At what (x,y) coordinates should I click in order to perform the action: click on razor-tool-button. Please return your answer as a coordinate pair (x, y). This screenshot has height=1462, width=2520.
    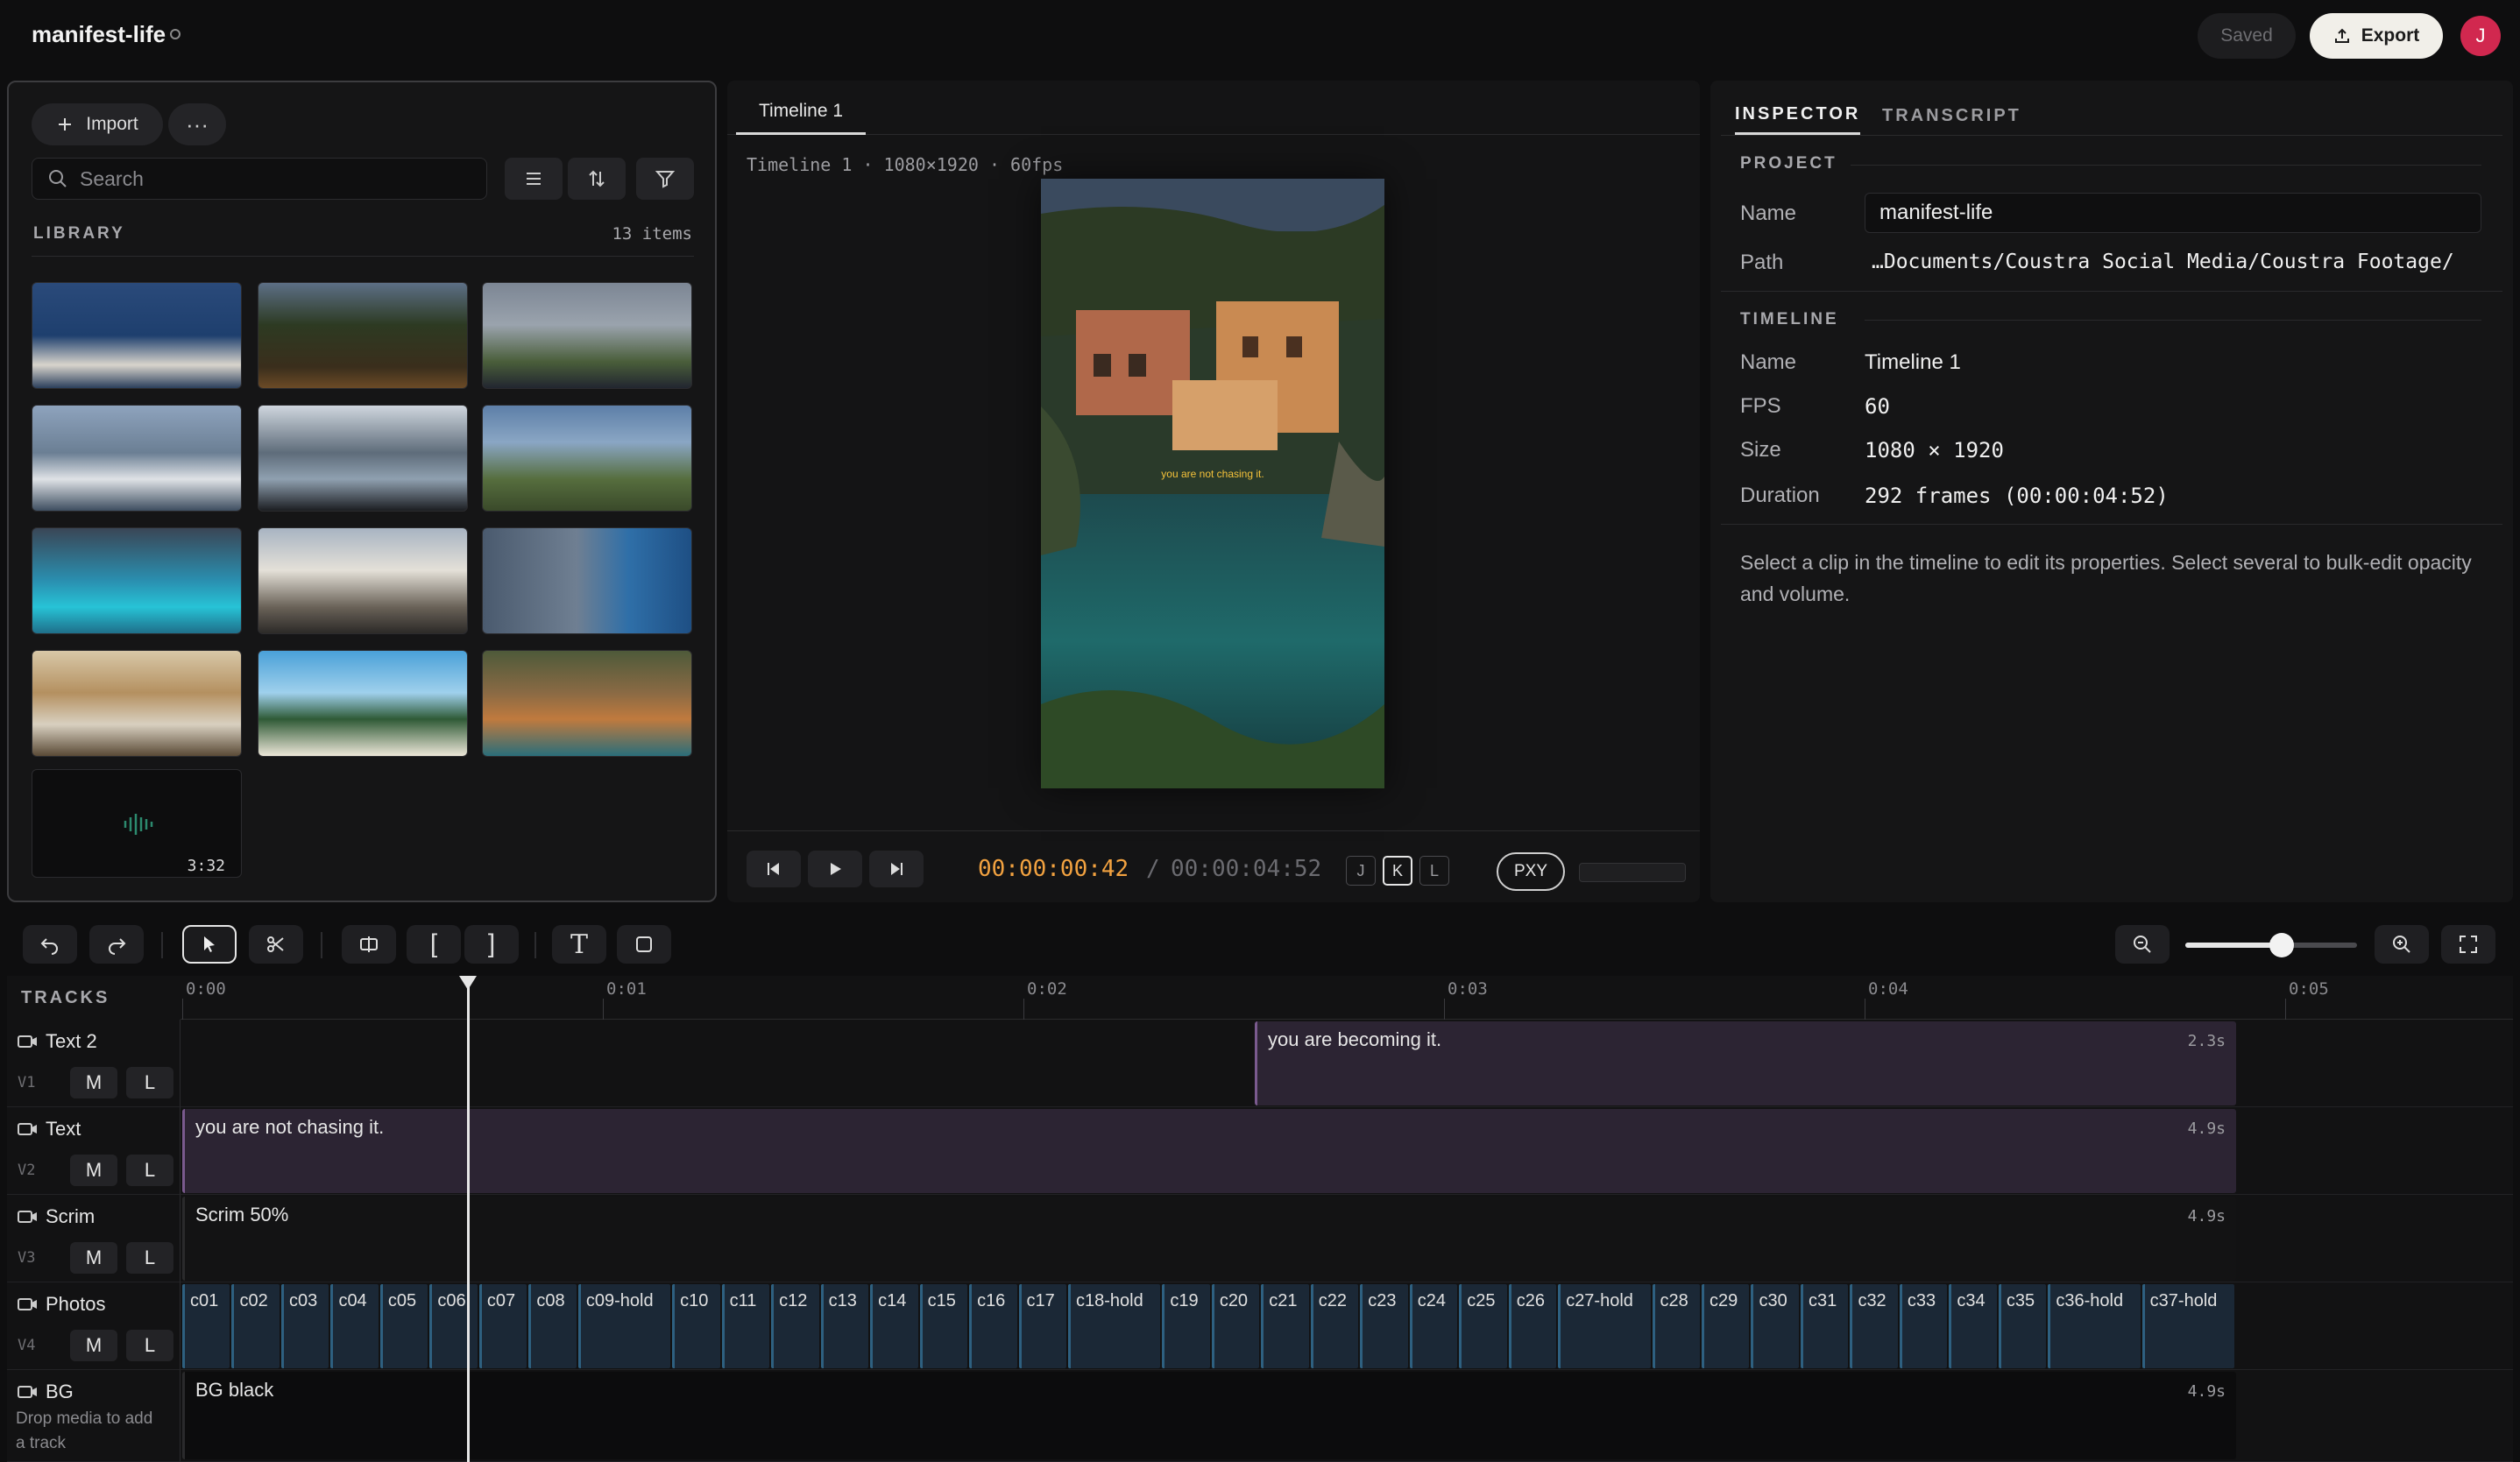
    Looking at the image, I should click on (276, 944).